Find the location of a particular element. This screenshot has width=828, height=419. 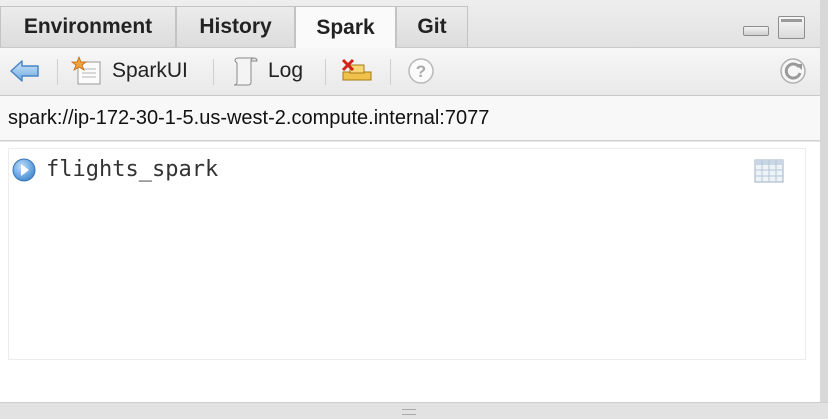

sparkui-label: SparkUI is located at coordinates (150, 70).